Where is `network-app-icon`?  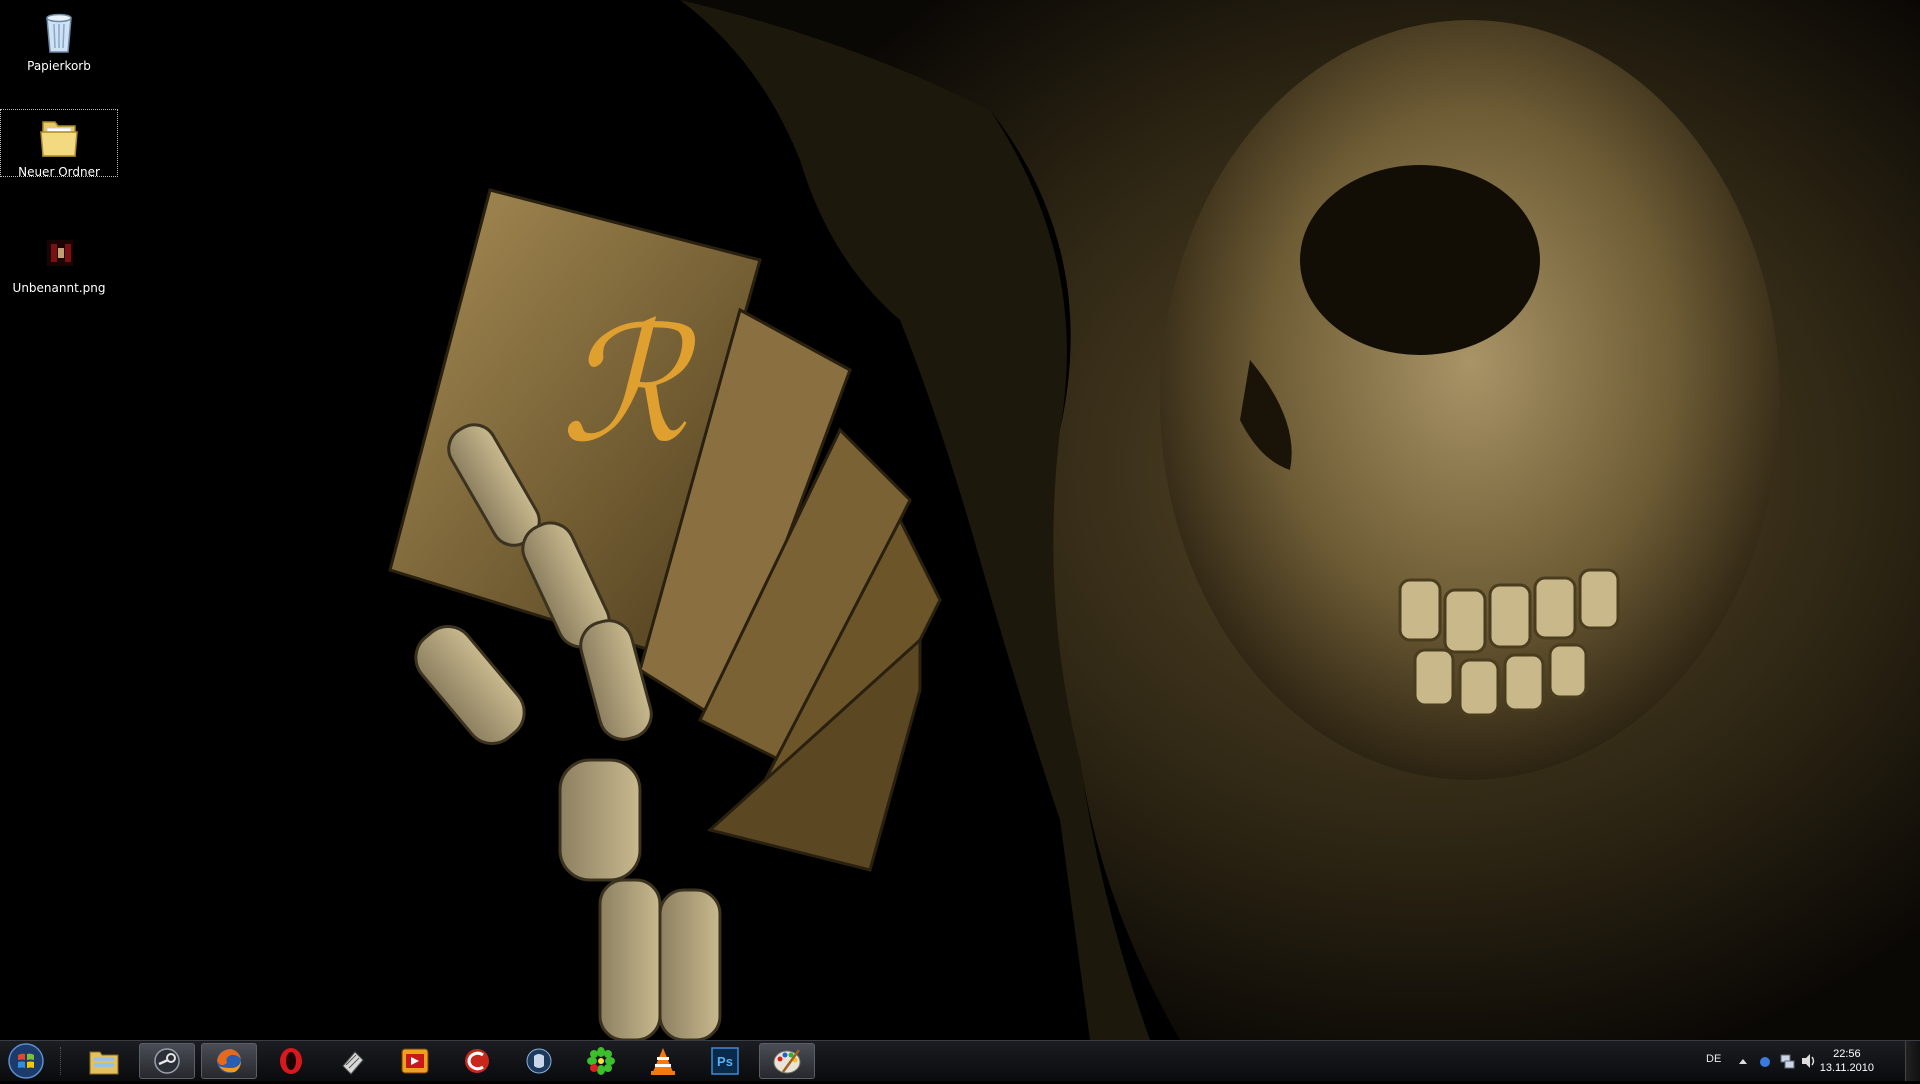
network-app-icon is located at coordinates (1765, 1062).